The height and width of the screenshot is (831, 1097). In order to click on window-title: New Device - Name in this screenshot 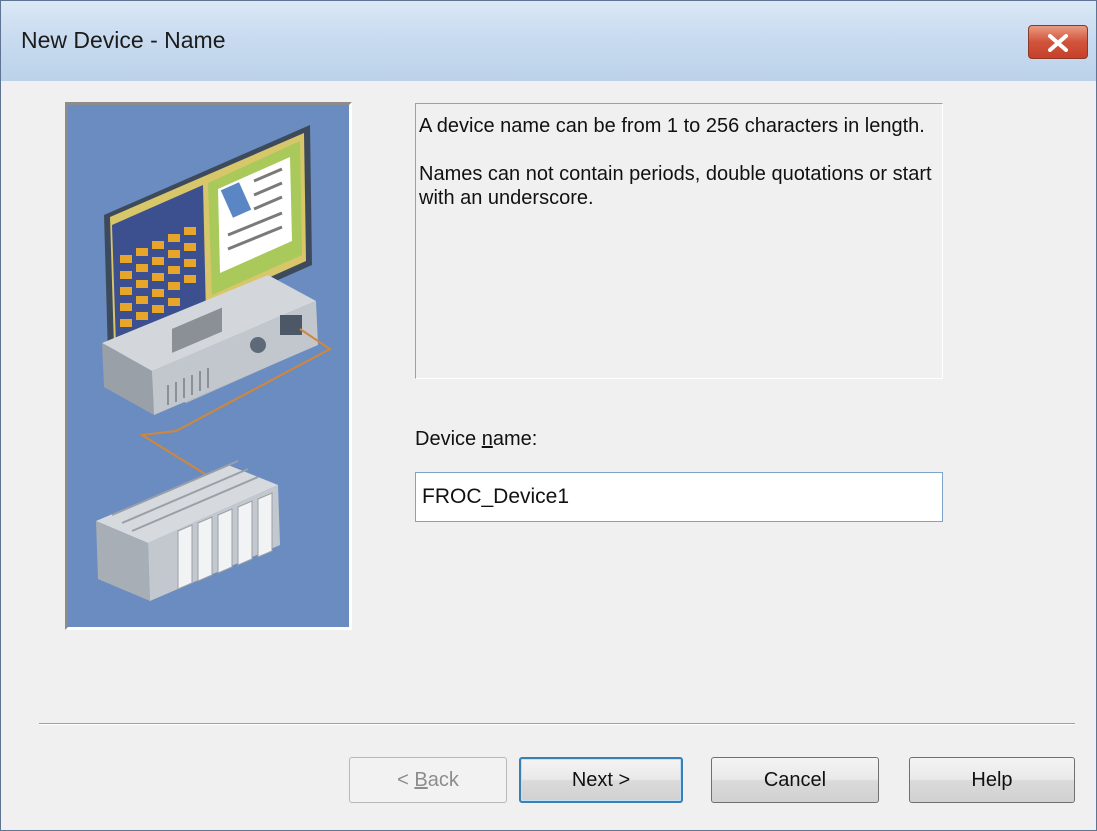, I will do `click(123, 40)`.